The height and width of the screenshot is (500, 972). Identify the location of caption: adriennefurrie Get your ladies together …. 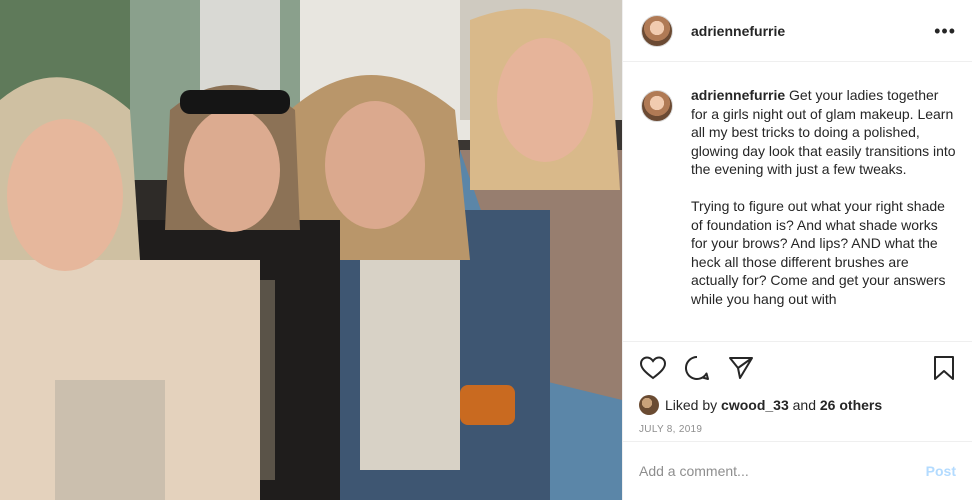
(823, 213).